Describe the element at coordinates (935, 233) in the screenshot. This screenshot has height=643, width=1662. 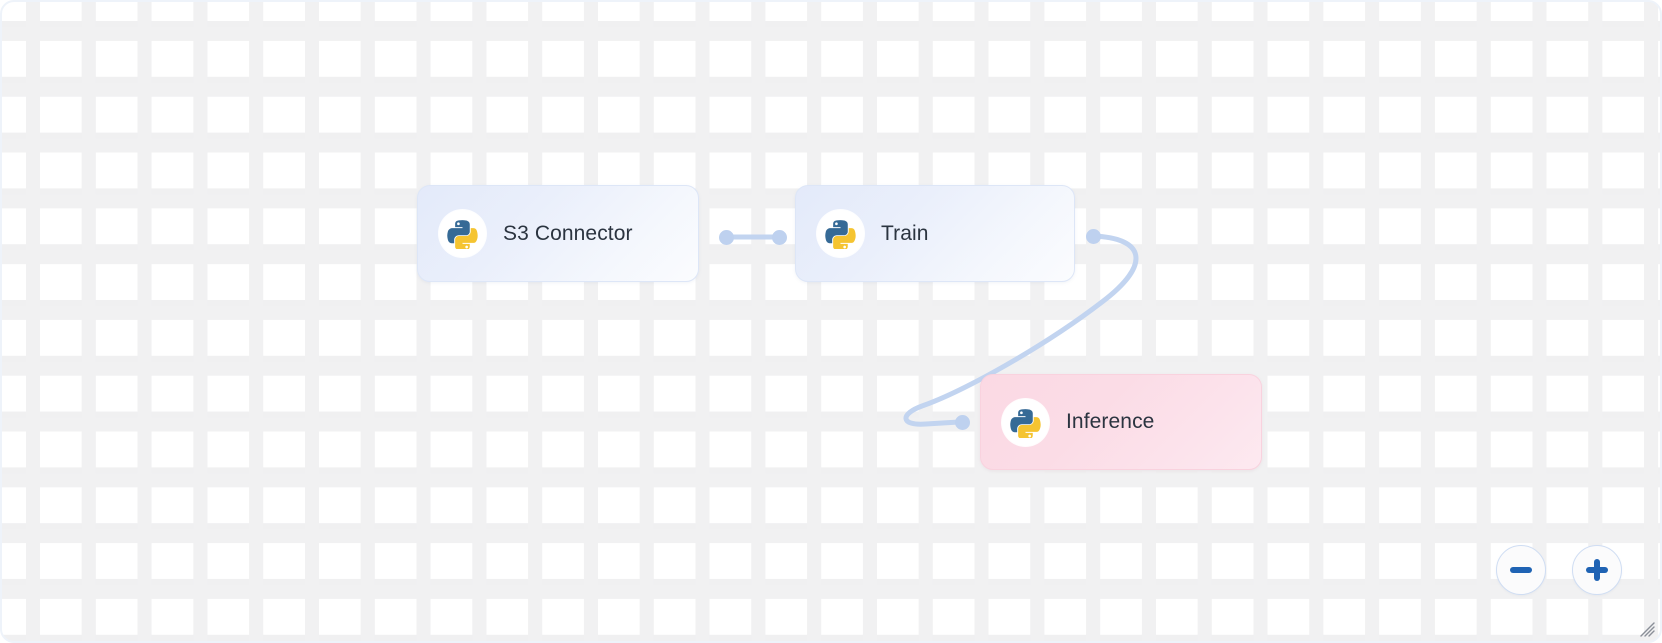
I see `node-train: Train` at that location.